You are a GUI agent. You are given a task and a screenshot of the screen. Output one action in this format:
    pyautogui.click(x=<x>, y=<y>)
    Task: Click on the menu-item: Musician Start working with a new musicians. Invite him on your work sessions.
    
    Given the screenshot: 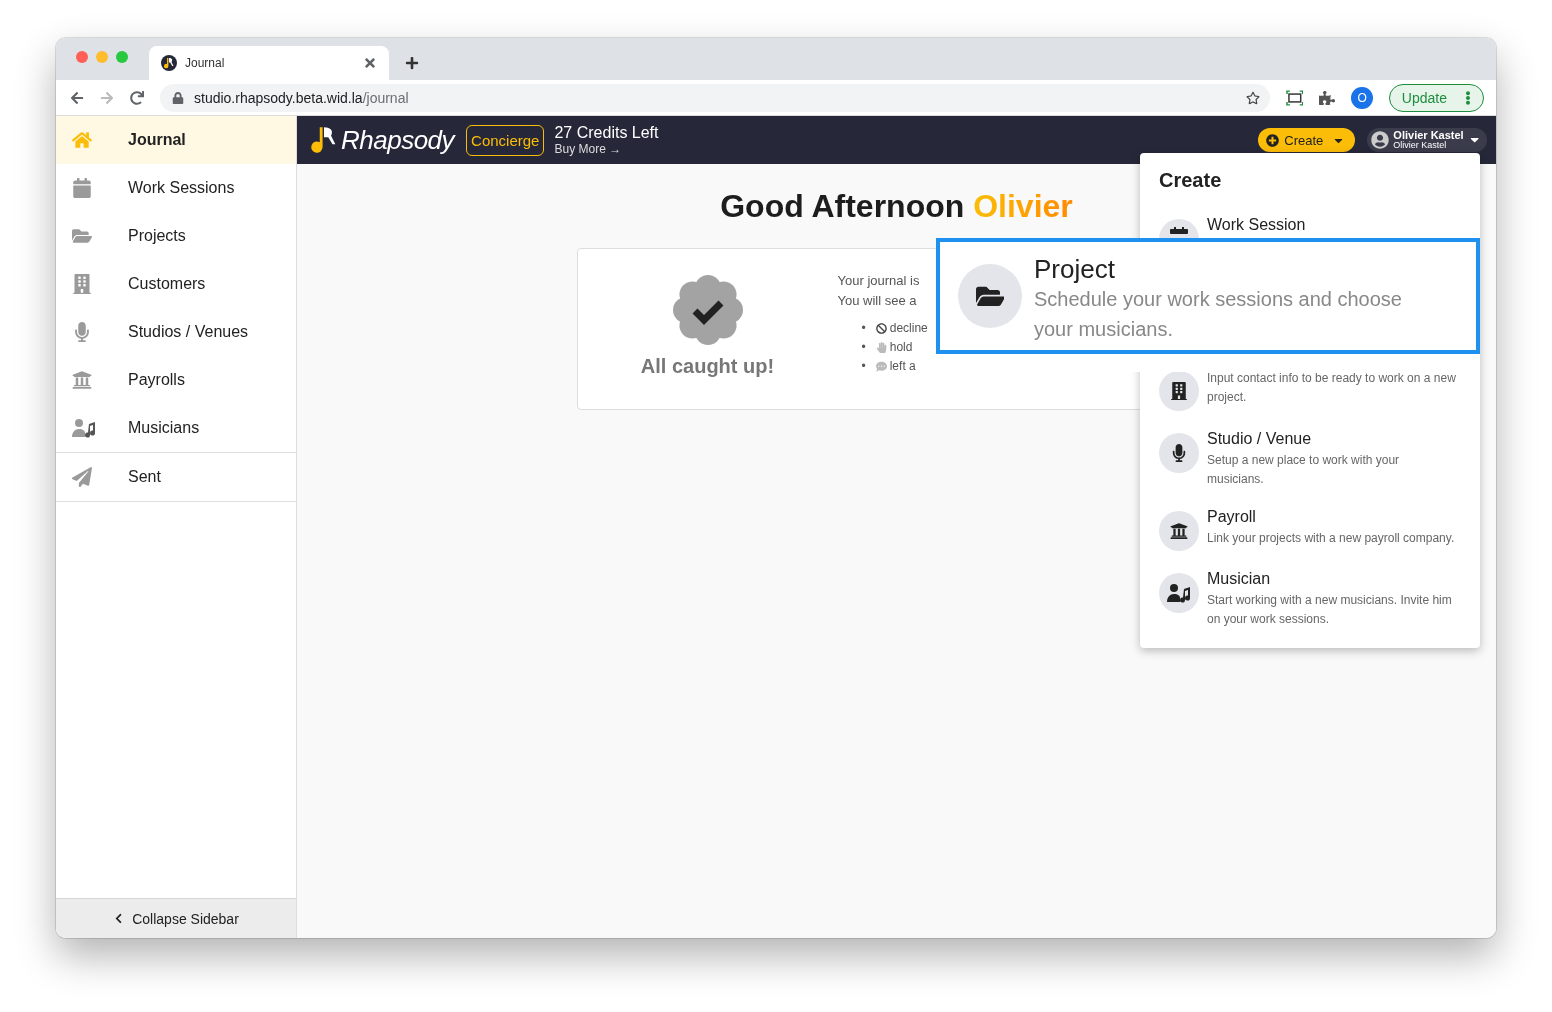 What is the action you would take?
    pyautogui.click(x=1313, y=599)
    